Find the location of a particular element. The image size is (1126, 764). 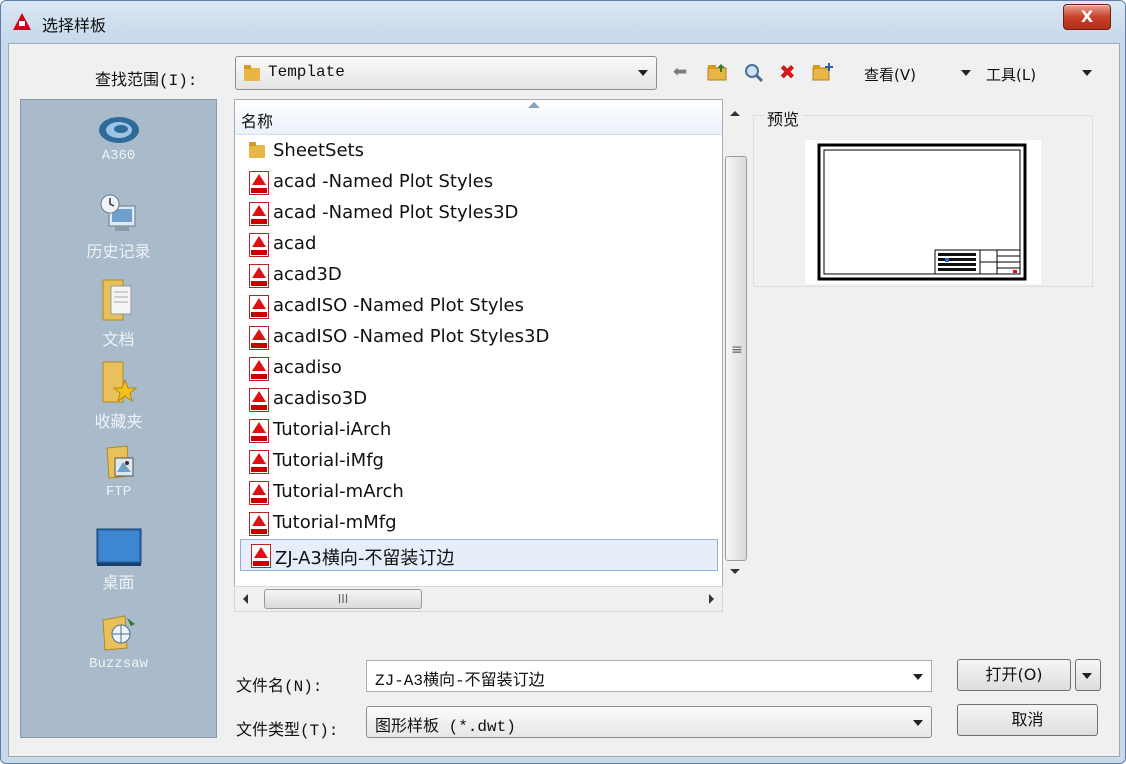

list-item: acadISO -Named Plot Styles is located at coordinates (478, 306).